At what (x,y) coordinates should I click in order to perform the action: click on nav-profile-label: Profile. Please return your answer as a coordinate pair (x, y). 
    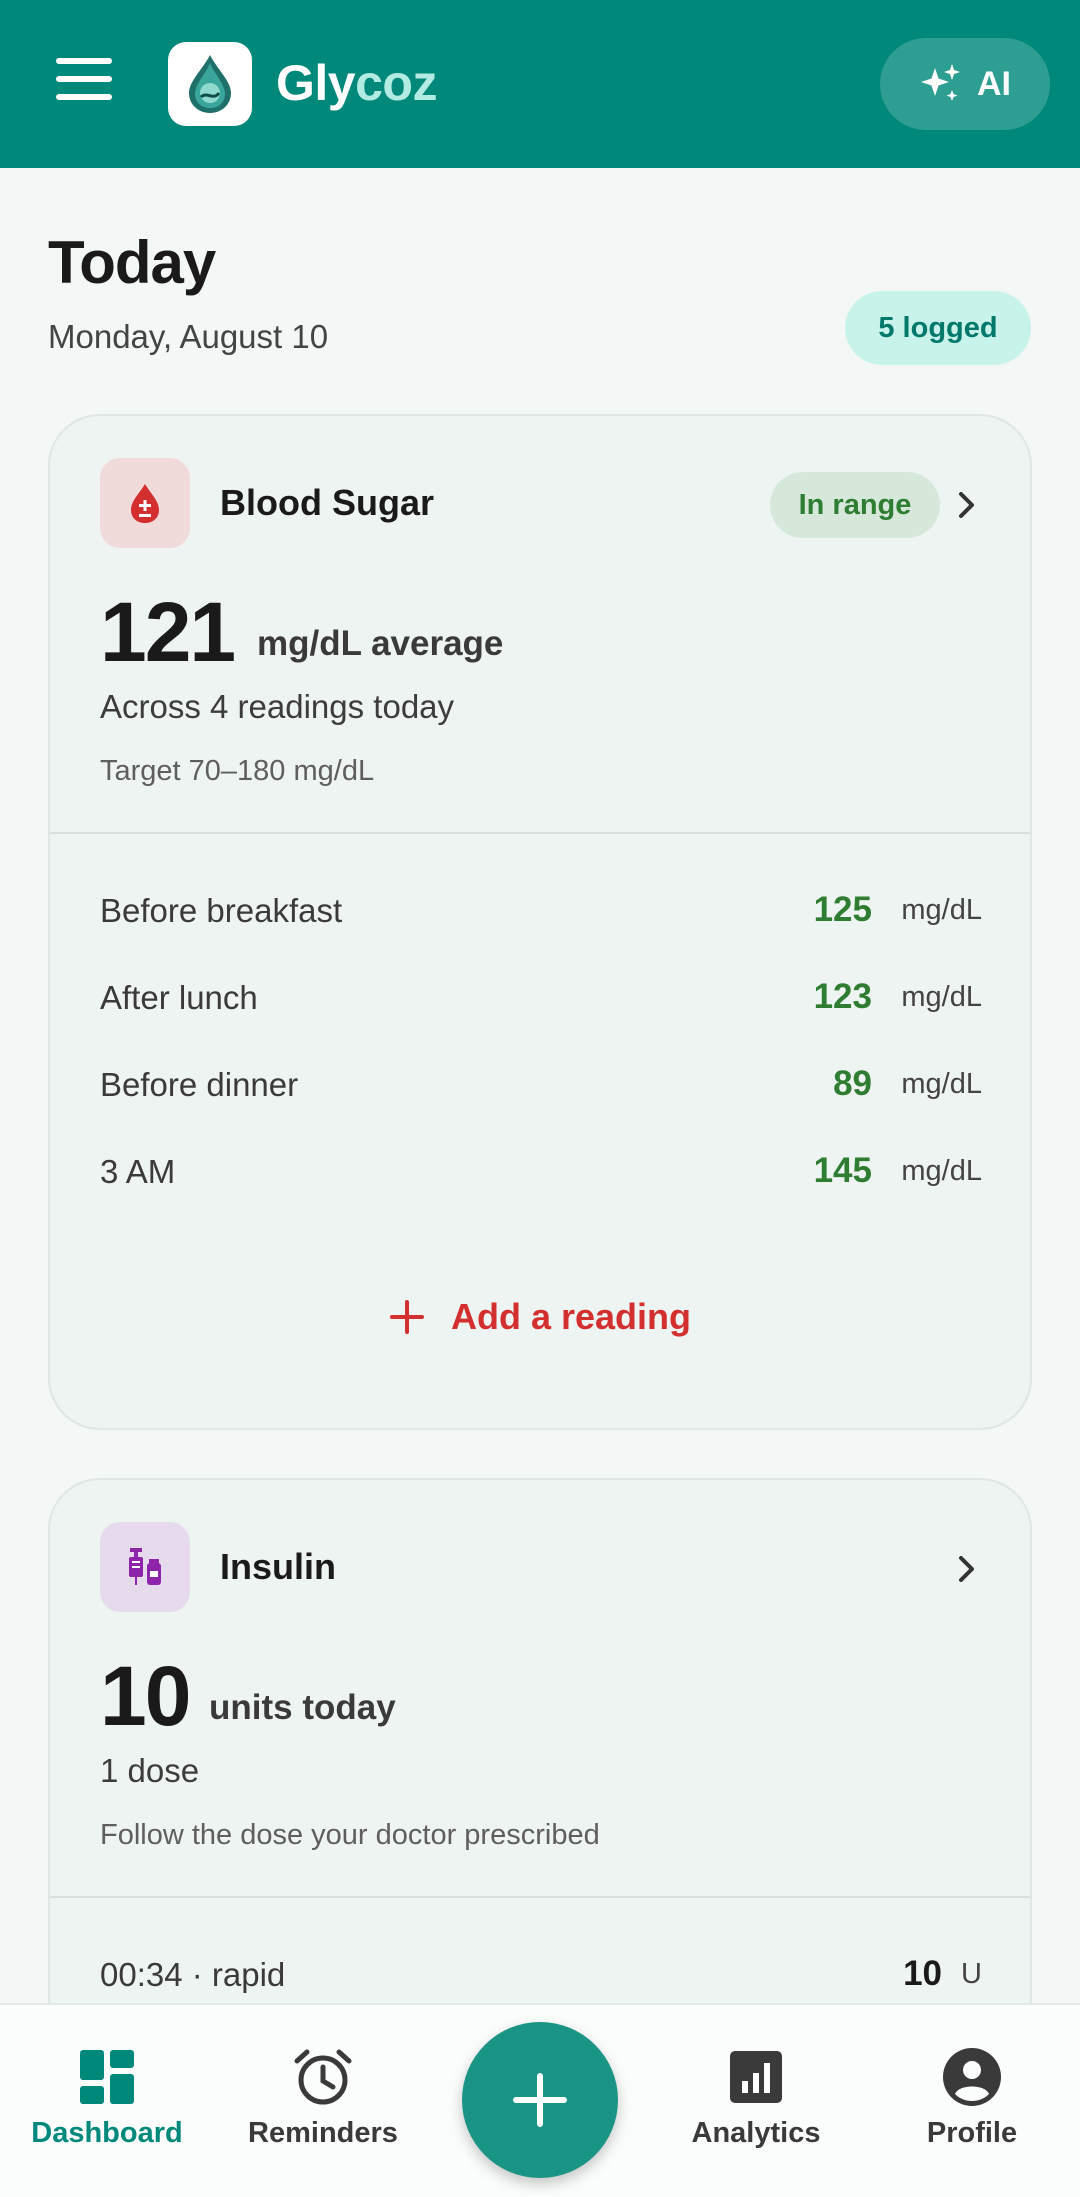
    Looking at the image, I should click on (972, 2133).